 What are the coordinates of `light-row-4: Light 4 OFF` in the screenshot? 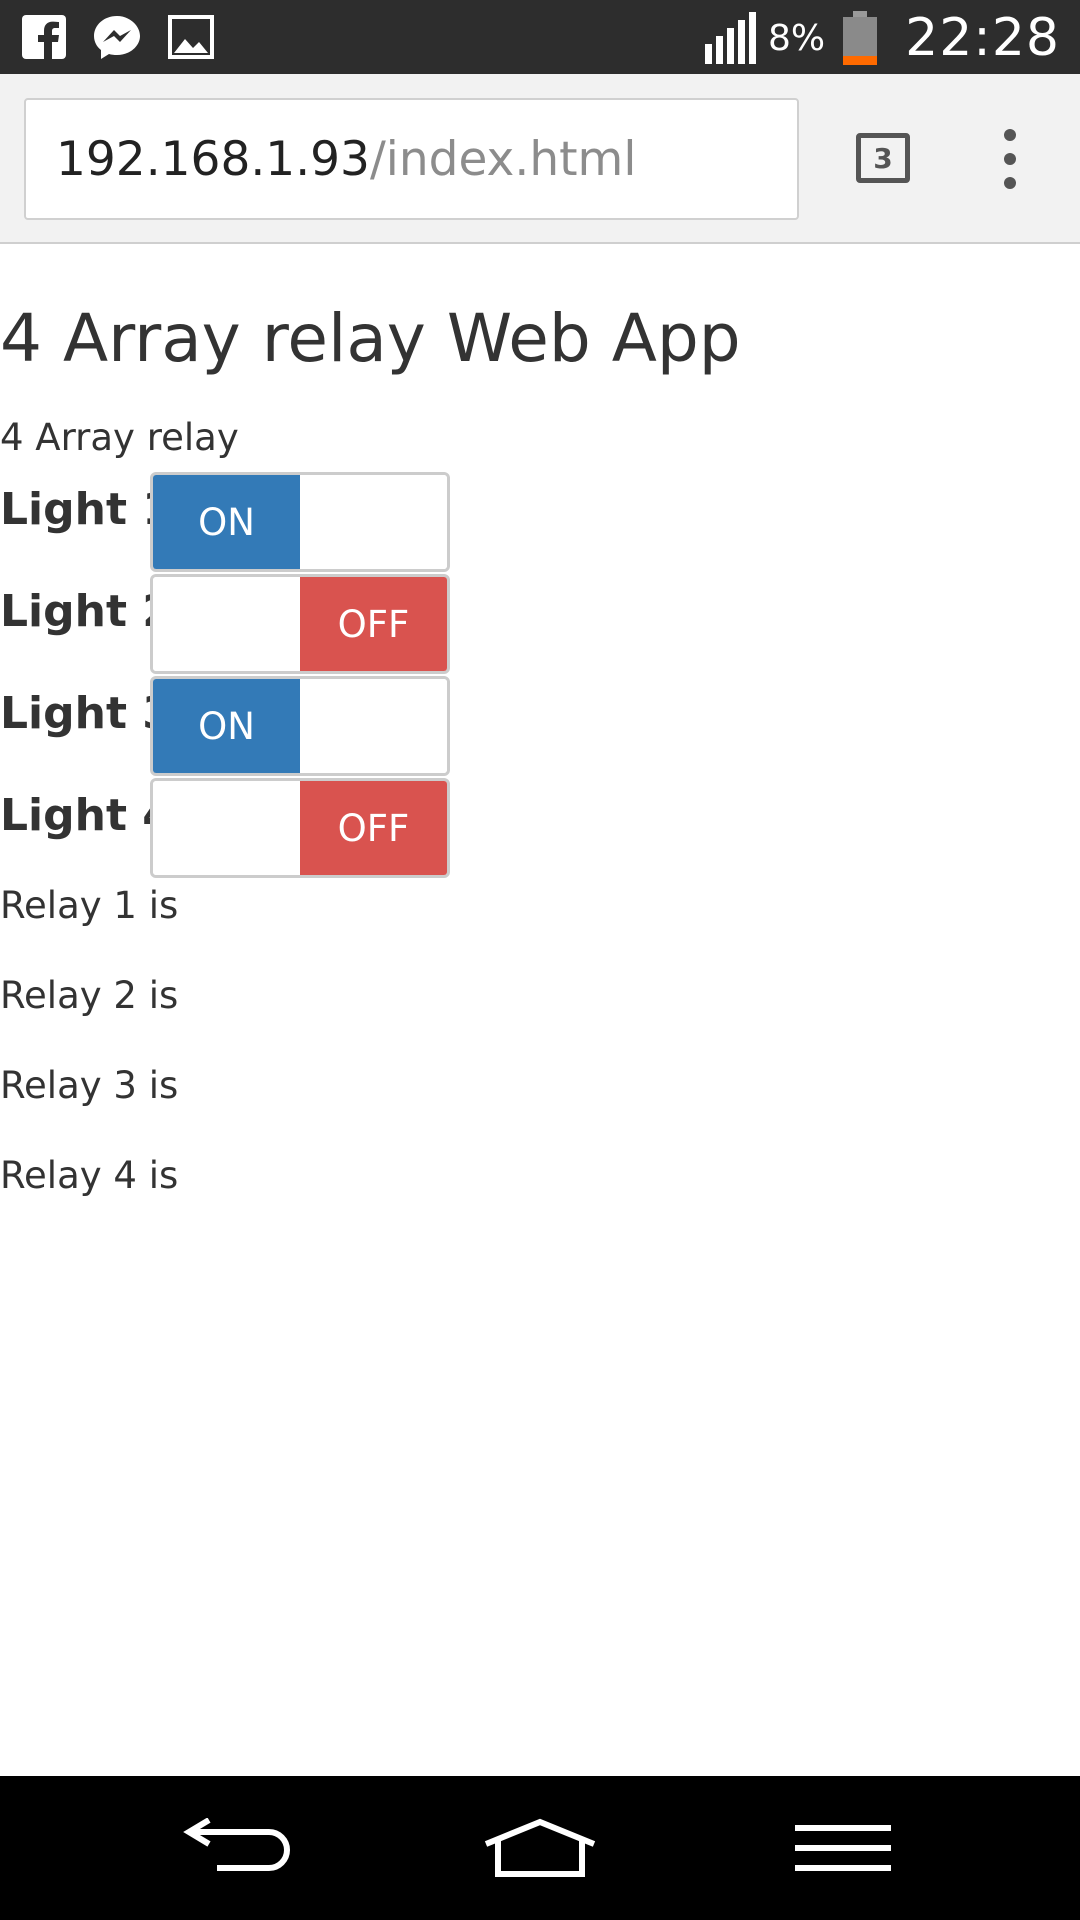 It's located at (230, 828).